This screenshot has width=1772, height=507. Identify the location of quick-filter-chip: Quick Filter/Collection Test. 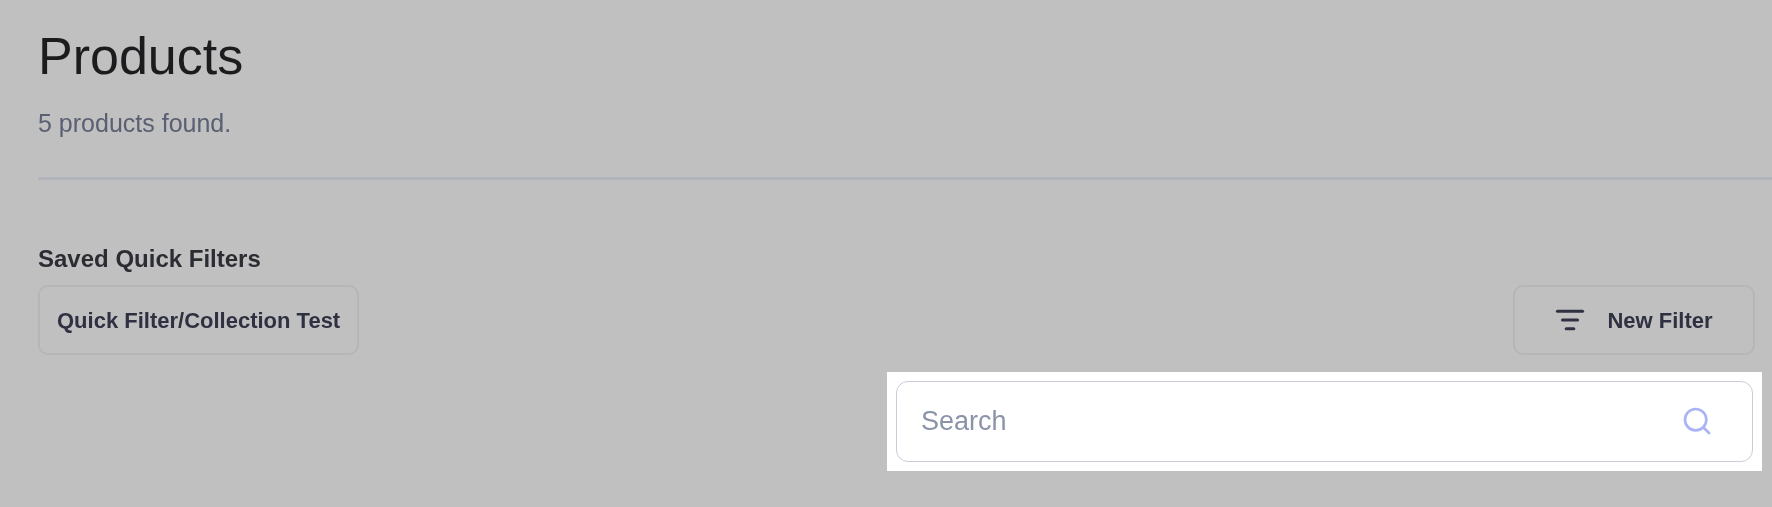
(199, 320).